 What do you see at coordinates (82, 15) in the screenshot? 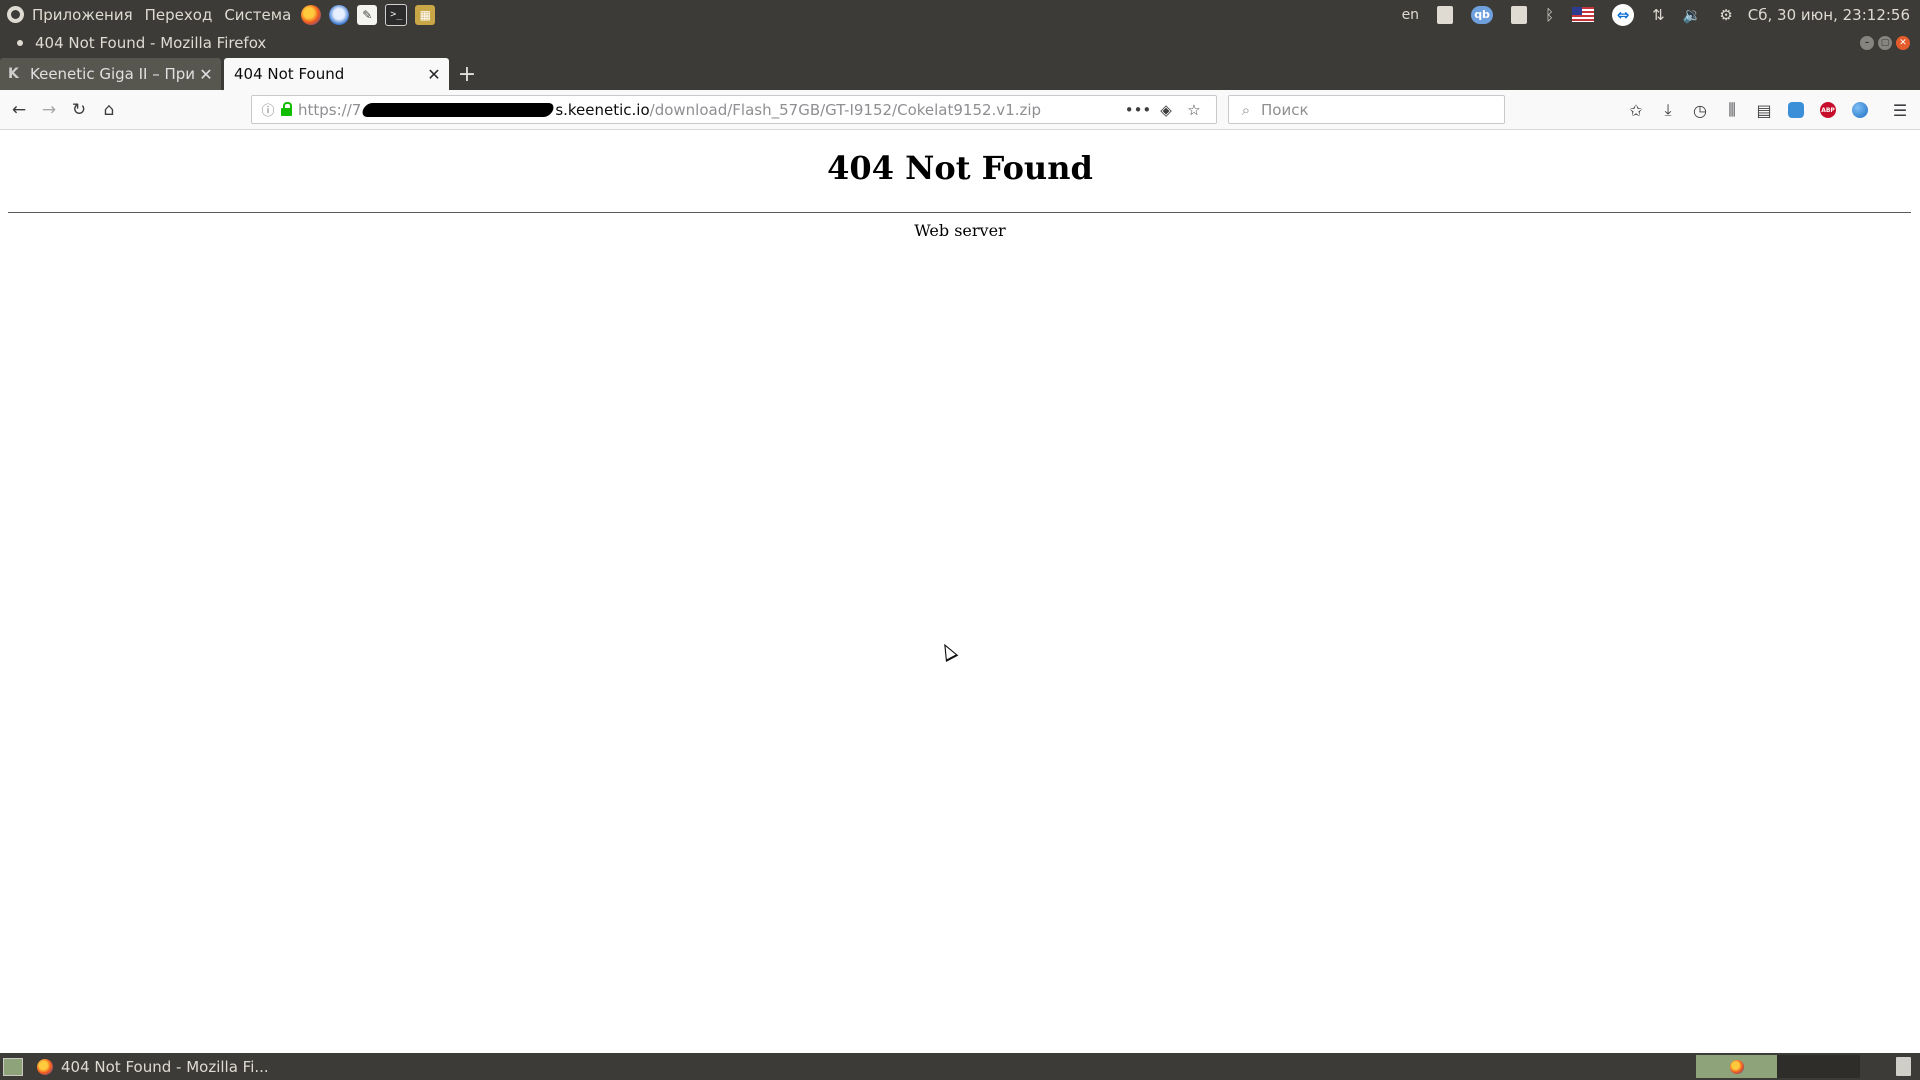
I see `menu-applications: Приложения` at bounding box center [82, 15].